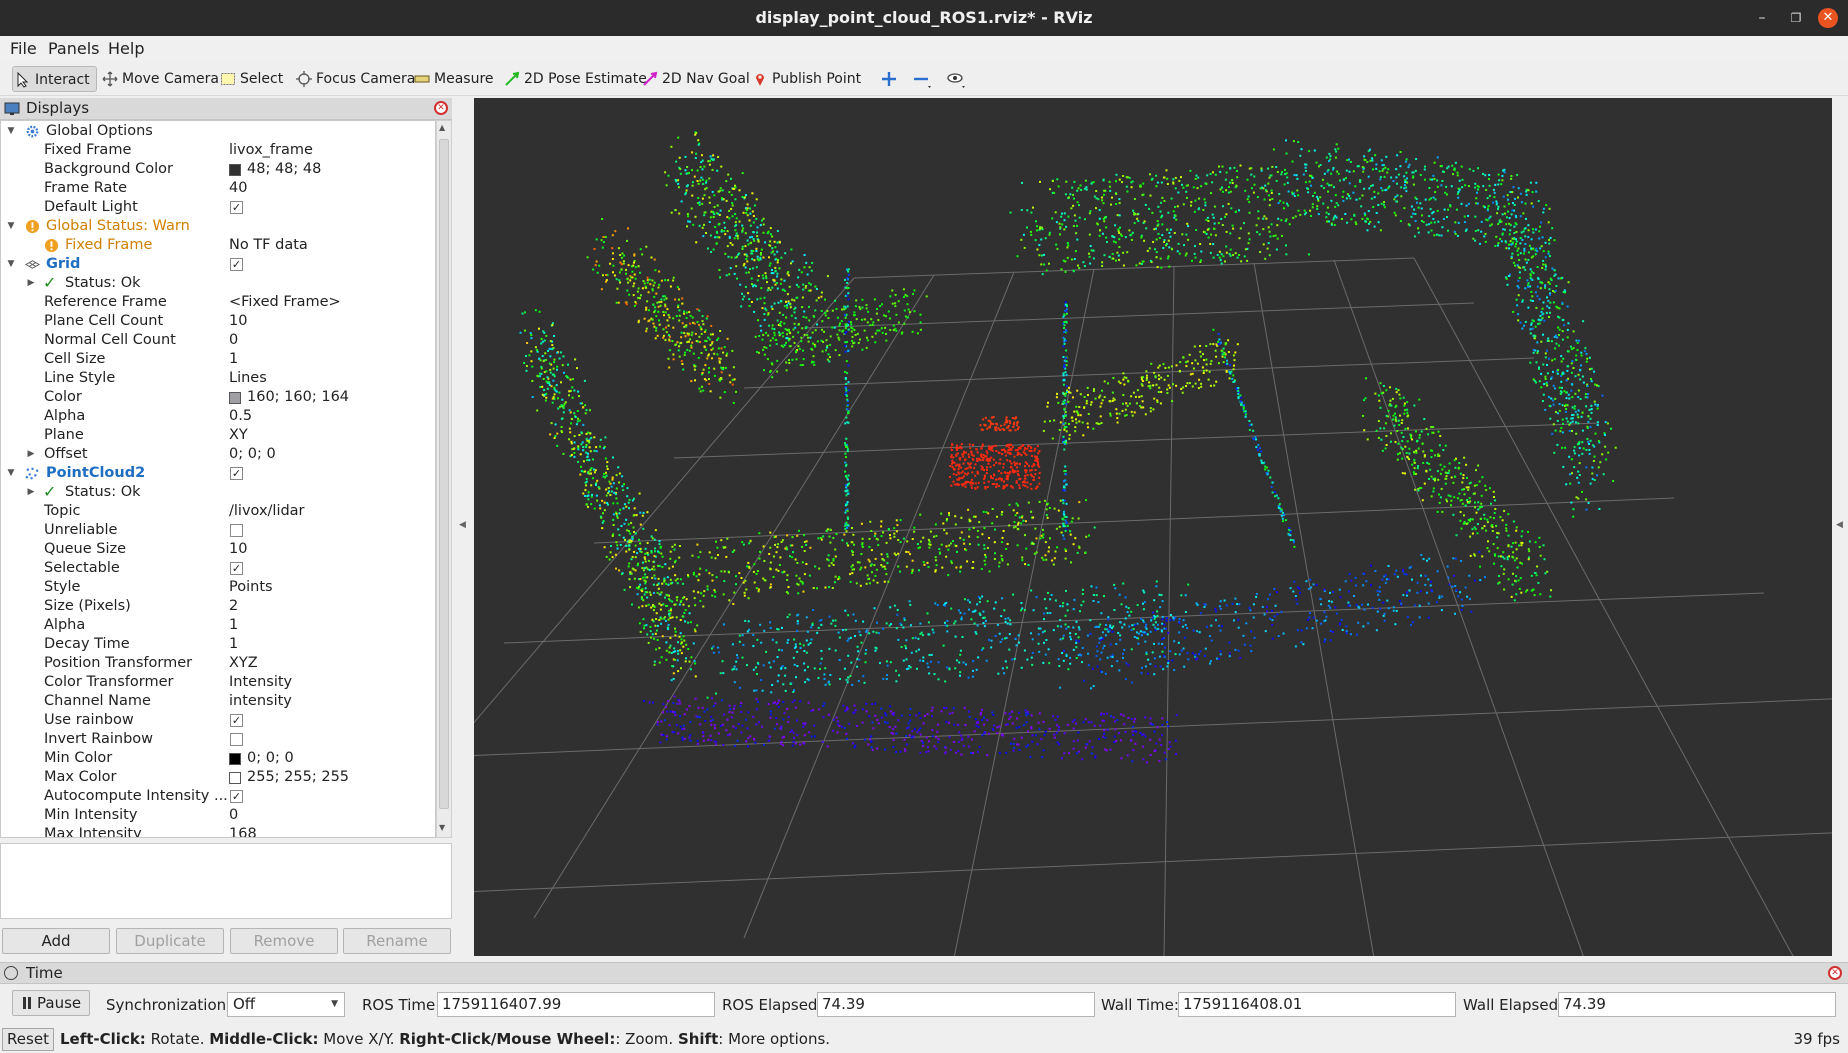  I want to click on tree-row-default-light: Default Light ✓, so click(218, 207).